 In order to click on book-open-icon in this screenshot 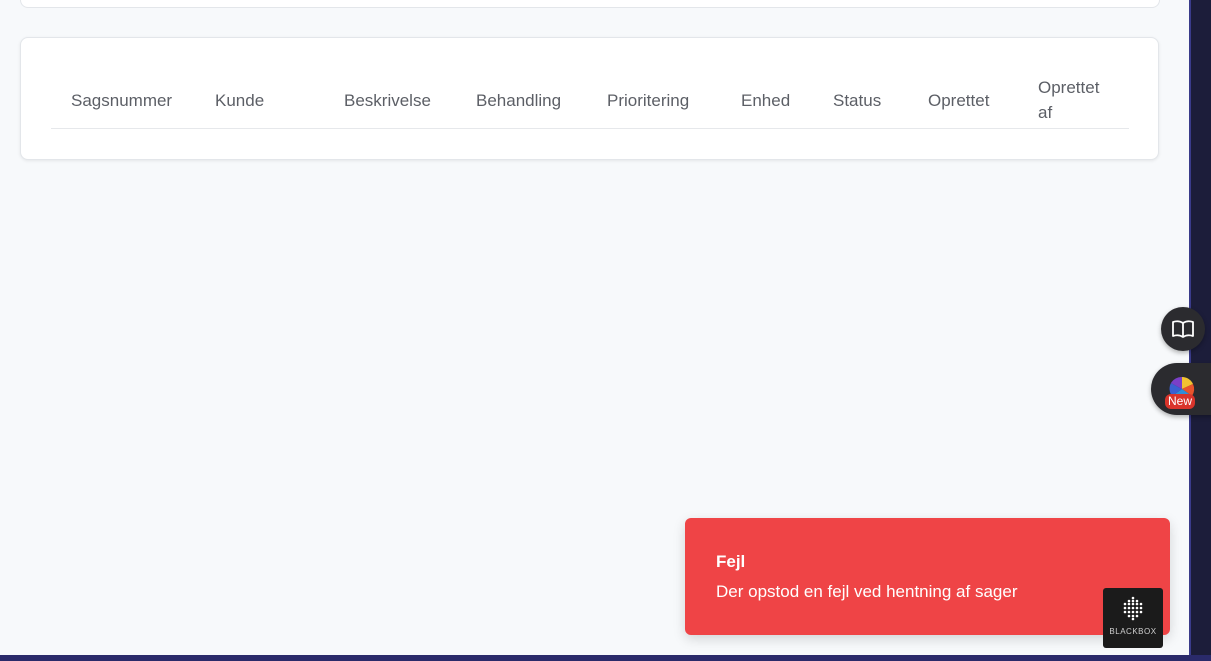, I will do `click(1183, 329)`.